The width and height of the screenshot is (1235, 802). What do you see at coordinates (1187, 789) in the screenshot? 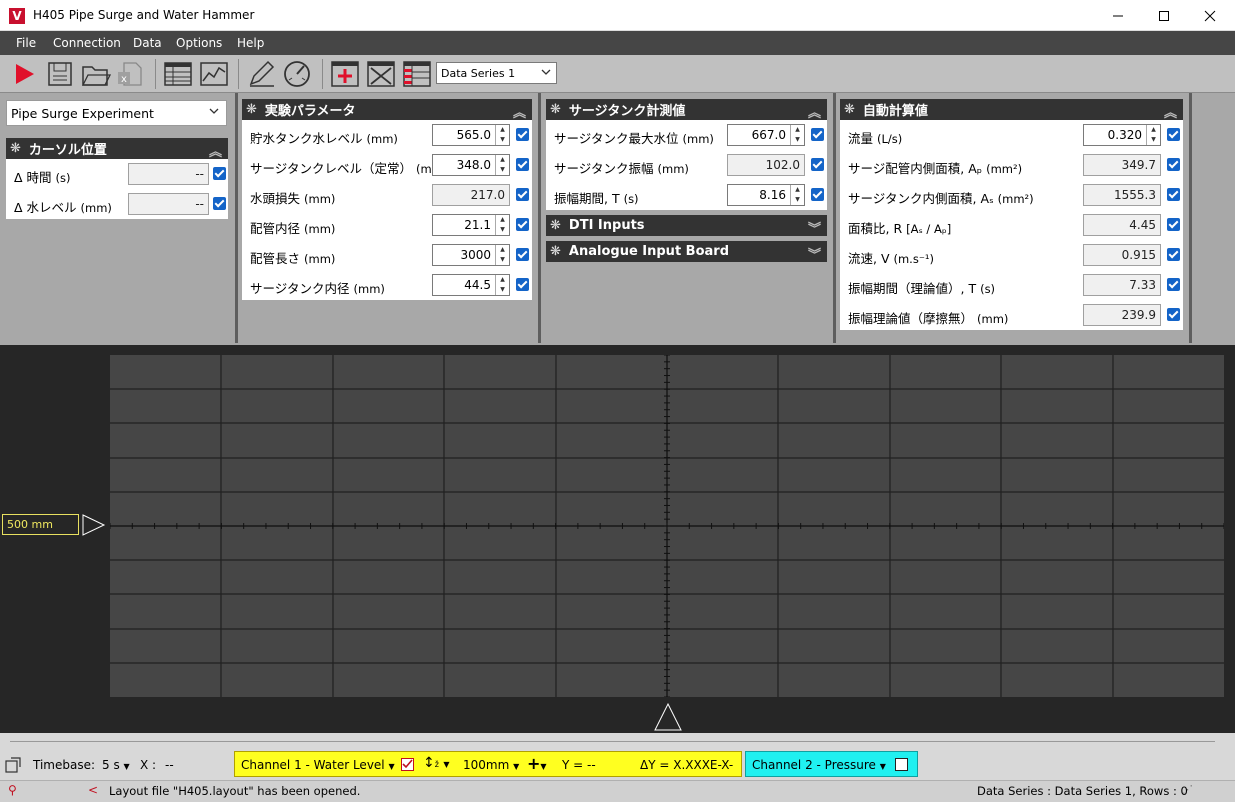
I see `resize-grip-icon: ⋰` at bounding box center [1187, 789].